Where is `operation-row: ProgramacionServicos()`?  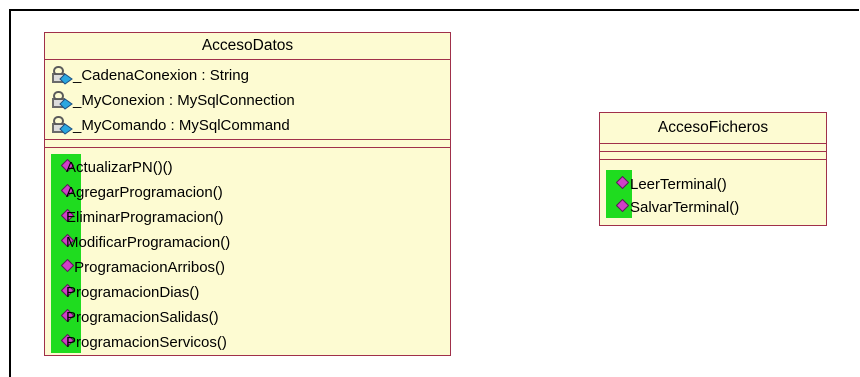
operation-row: ProgramacionServicos() is located at coordinates (211, 343).